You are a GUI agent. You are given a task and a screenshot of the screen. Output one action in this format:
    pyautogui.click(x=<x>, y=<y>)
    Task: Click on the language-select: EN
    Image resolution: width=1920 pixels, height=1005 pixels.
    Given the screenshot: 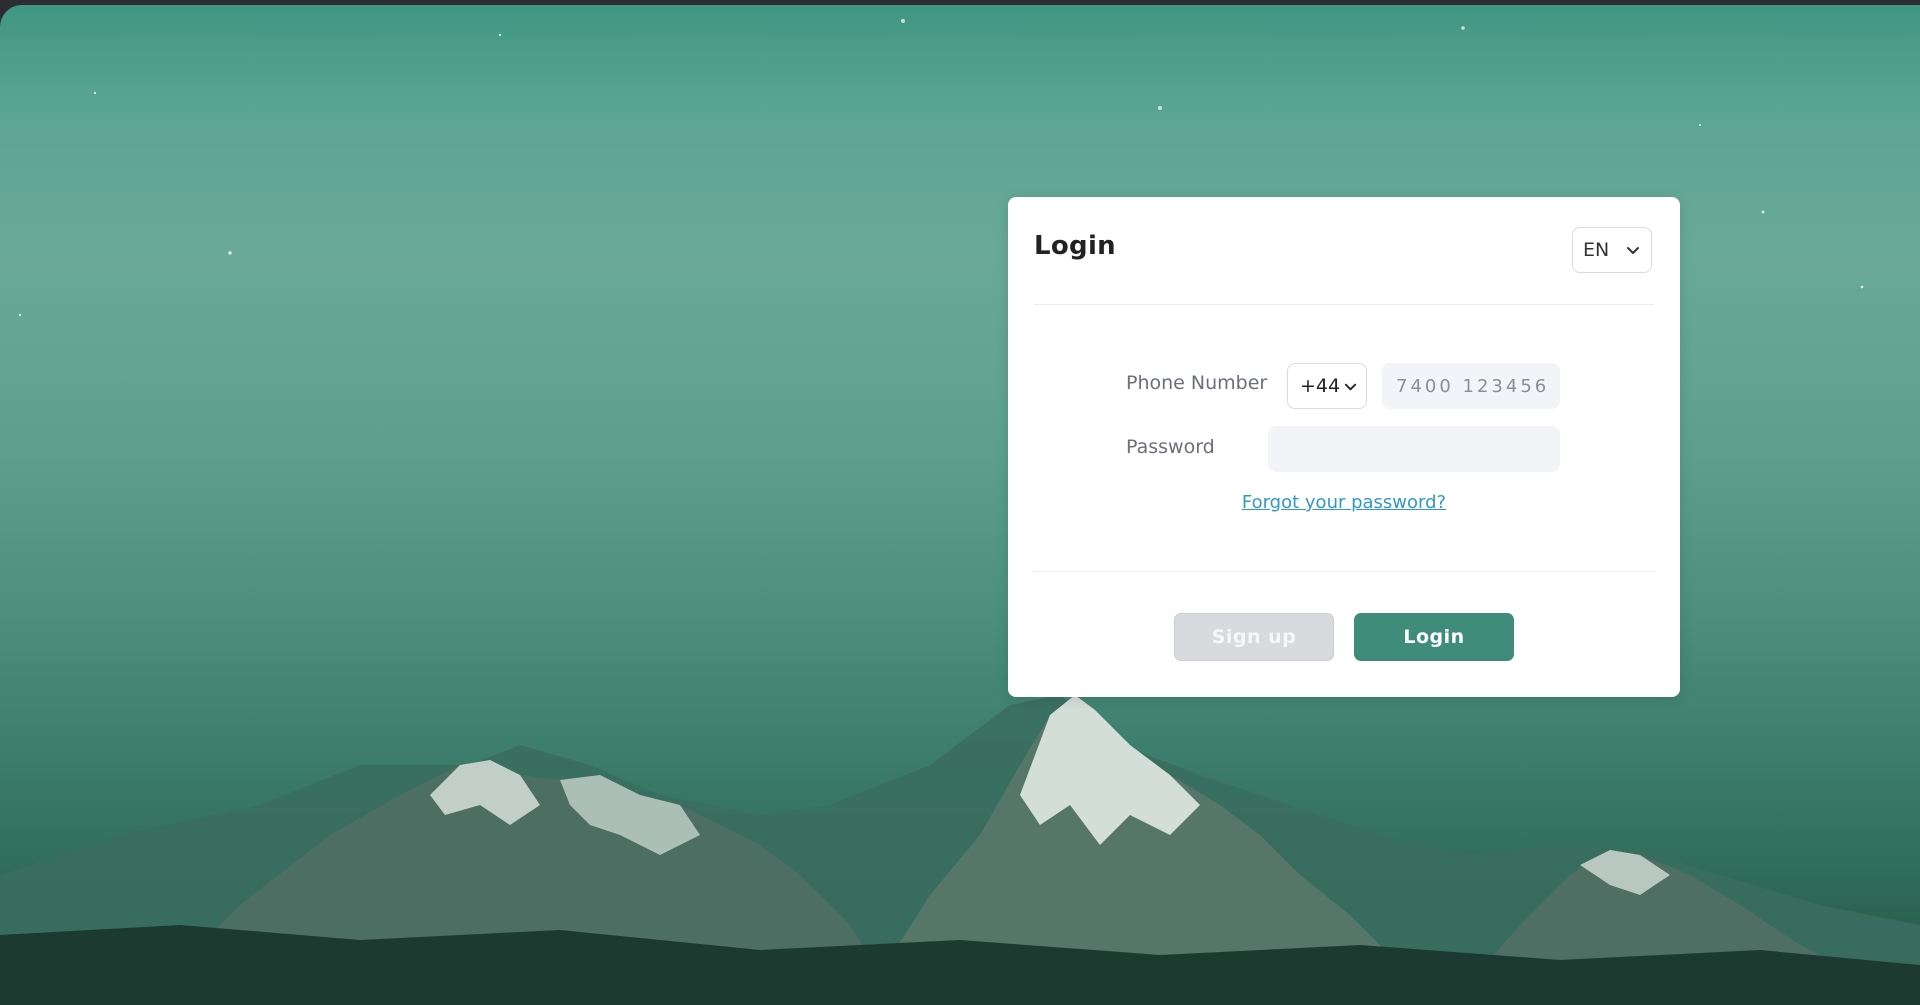 What is the action you would take?
    pyautogui.click(x=1612, y=250)
    